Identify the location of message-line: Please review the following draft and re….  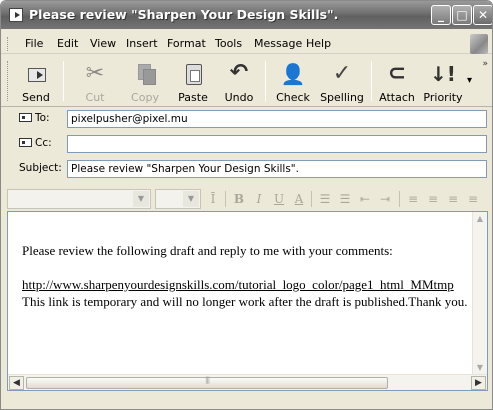
(207, 250).